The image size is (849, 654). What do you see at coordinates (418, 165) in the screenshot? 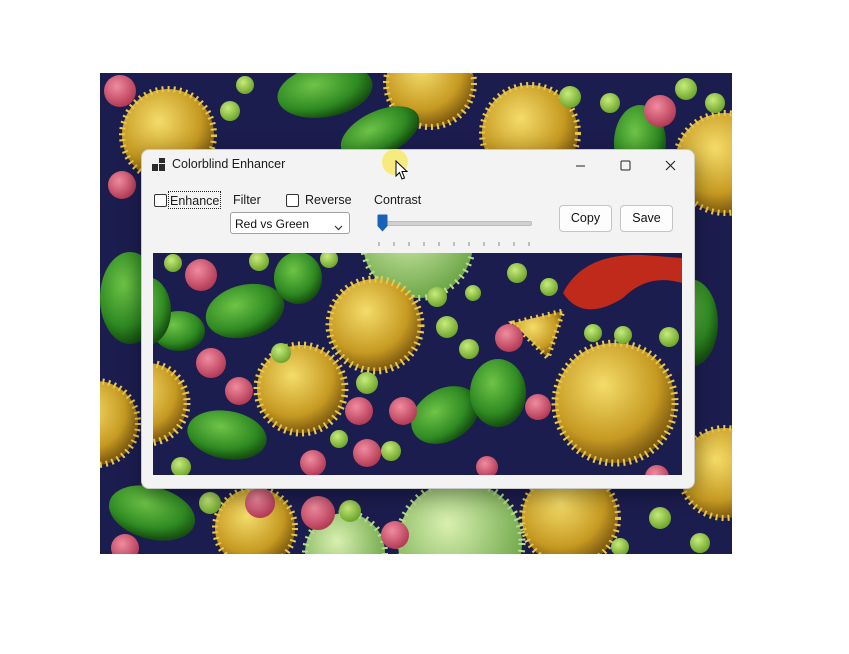
I see `title-bar: Colorblind Enhancer` at bounding box center [418, 165].